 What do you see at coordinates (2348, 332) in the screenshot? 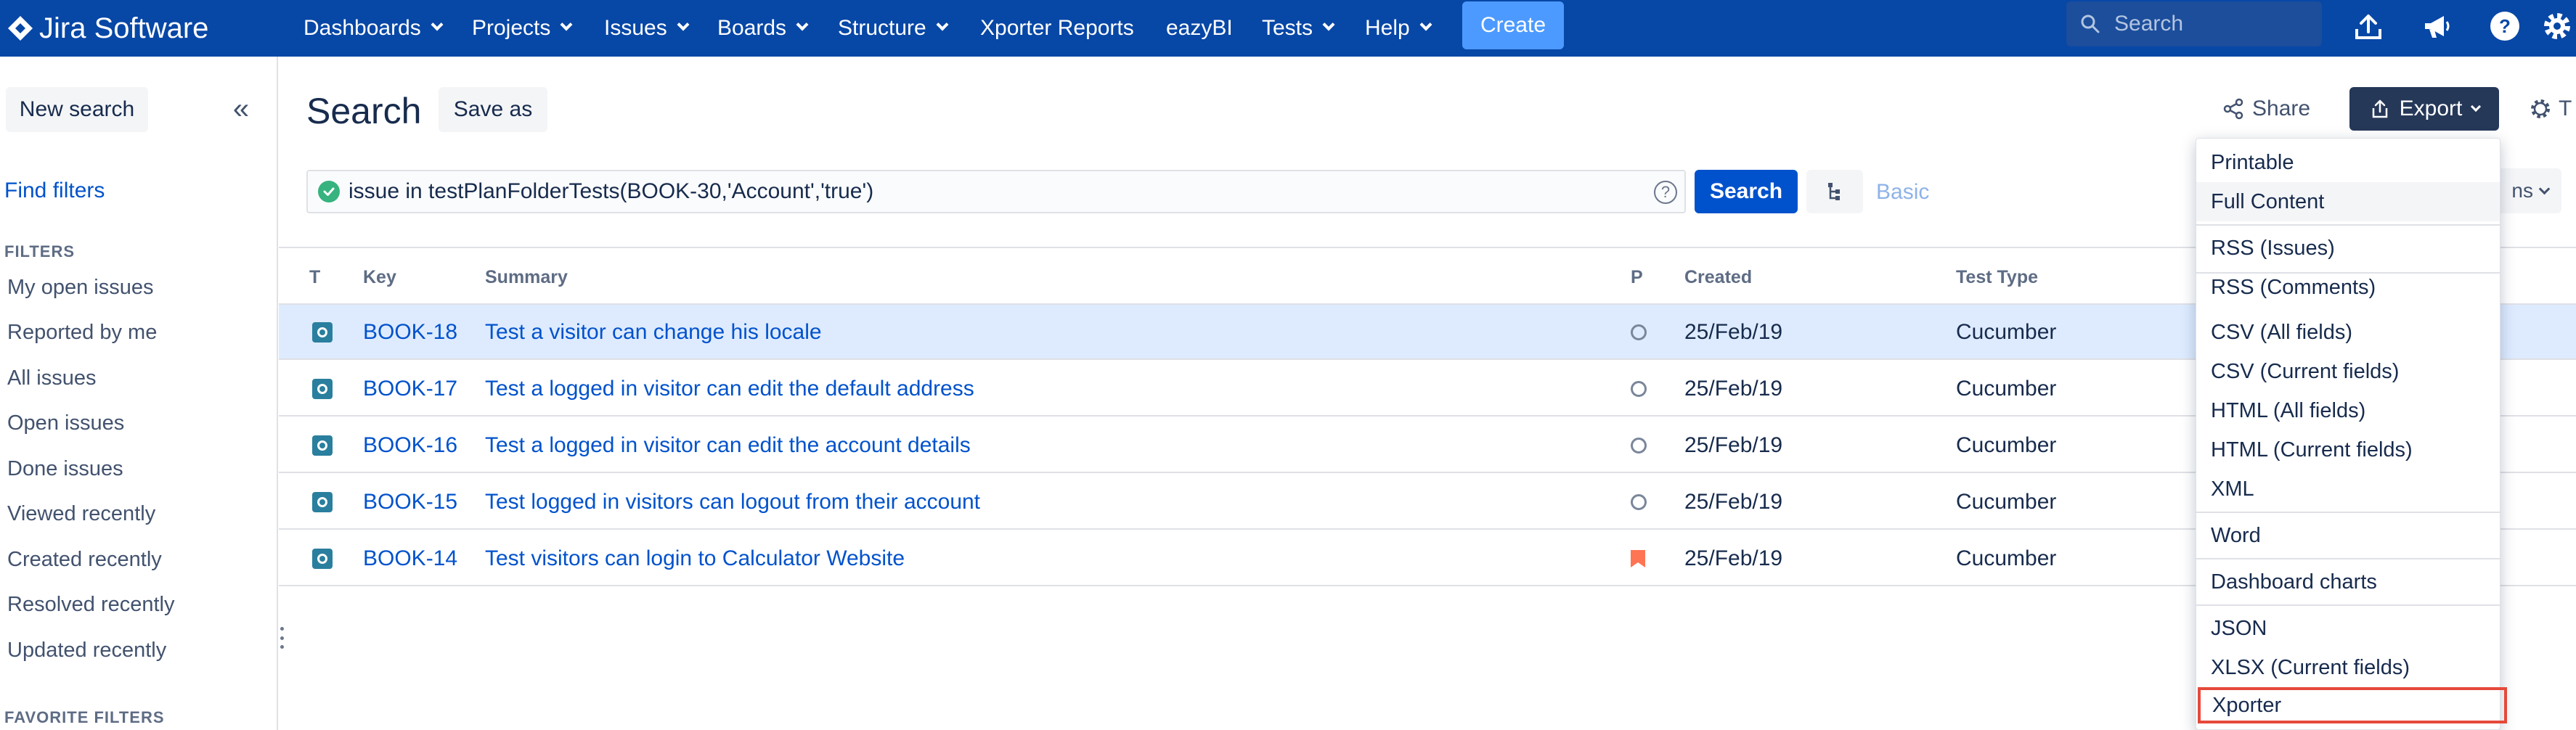
I see `export-csv-all: CSV (All fields)` at bounding box center [2348, 332].